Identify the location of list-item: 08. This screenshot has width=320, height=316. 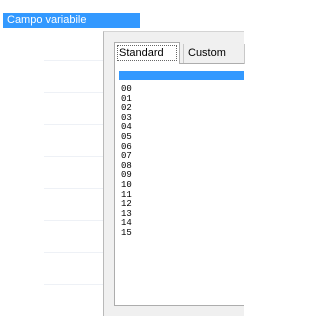
(181, 166).